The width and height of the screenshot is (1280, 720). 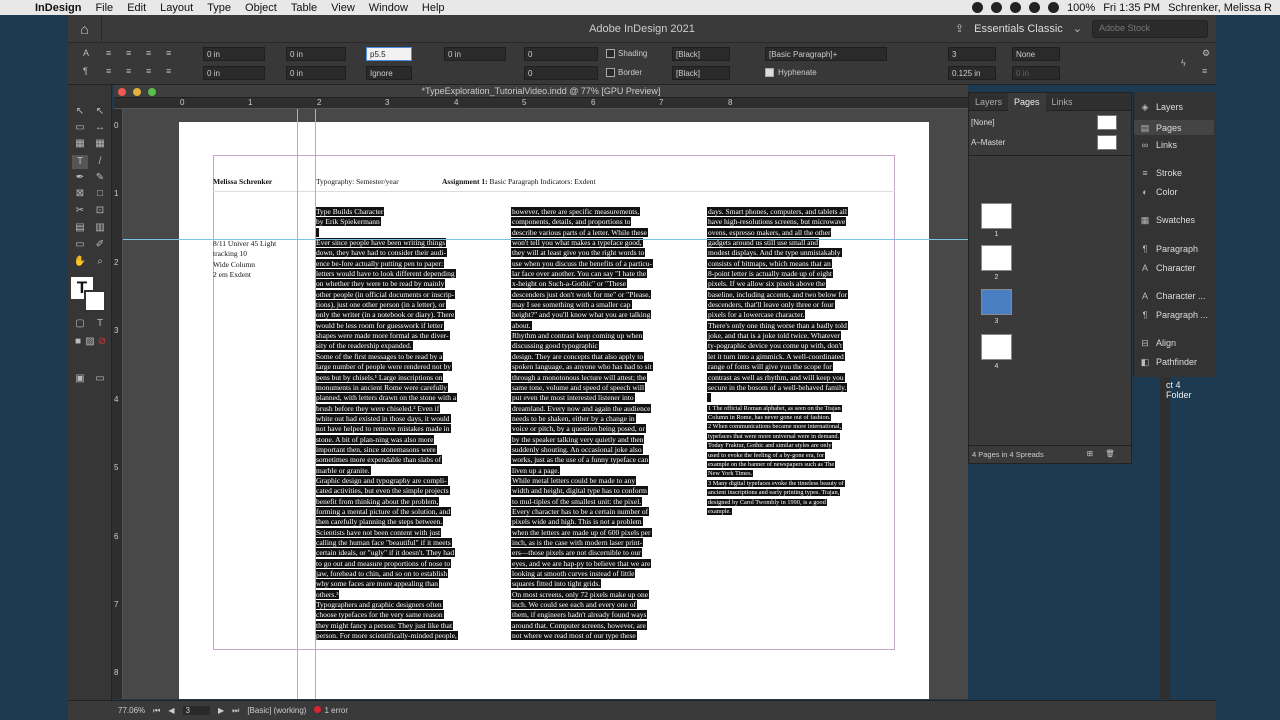 I want to click on course-name: Typography: Semester/year, so click(x=357, y=182).